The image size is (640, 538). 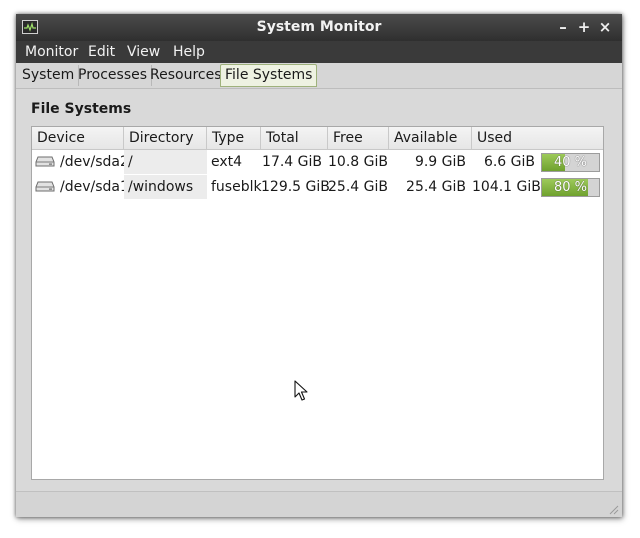 I want to click on directory-cell: /, so click(x=165, y=162).